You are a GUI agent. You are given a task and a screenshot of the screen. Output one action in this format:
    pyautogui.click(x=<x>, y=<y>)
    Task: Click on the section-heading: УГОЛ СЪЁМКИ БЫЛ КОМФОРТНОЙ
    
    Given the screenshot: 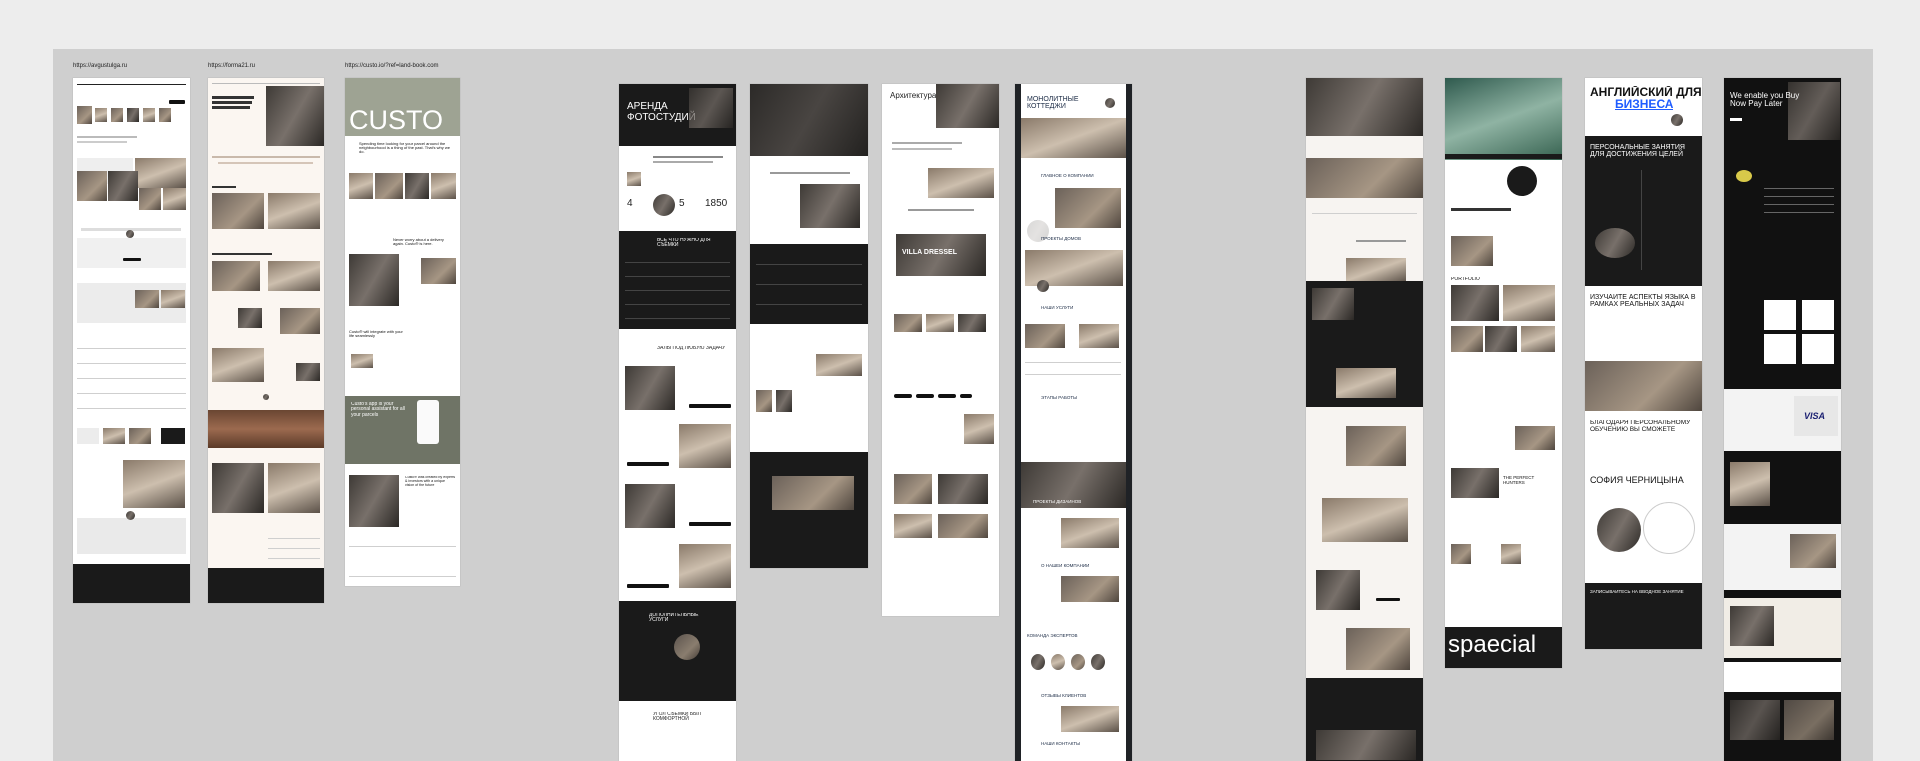 What is the action you would take?
    pyautogui.click(x=677, y=717)
    